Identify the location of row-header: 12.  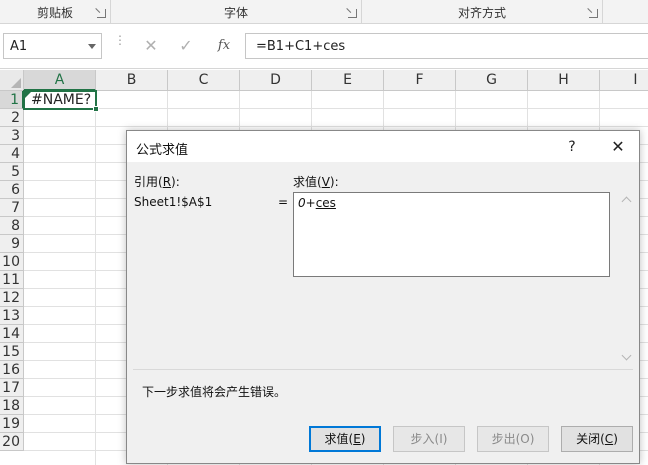
(12, 298).